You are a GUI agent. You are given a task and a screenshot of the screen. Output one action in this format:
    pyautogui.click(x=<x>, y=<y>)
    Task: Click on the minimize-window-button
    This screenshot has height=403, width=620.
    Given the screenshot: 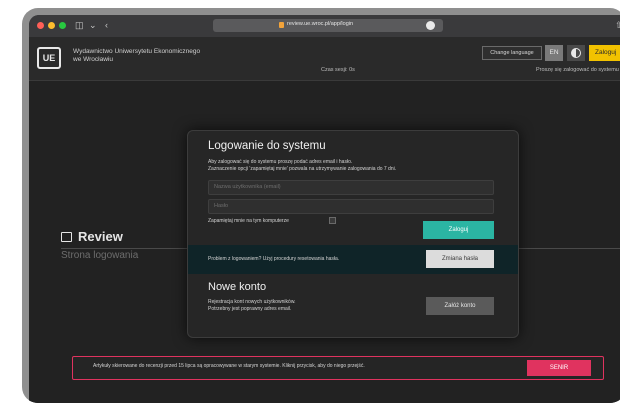 What is the action you would take?
    pyautogui.click(x=51, y=25)
    